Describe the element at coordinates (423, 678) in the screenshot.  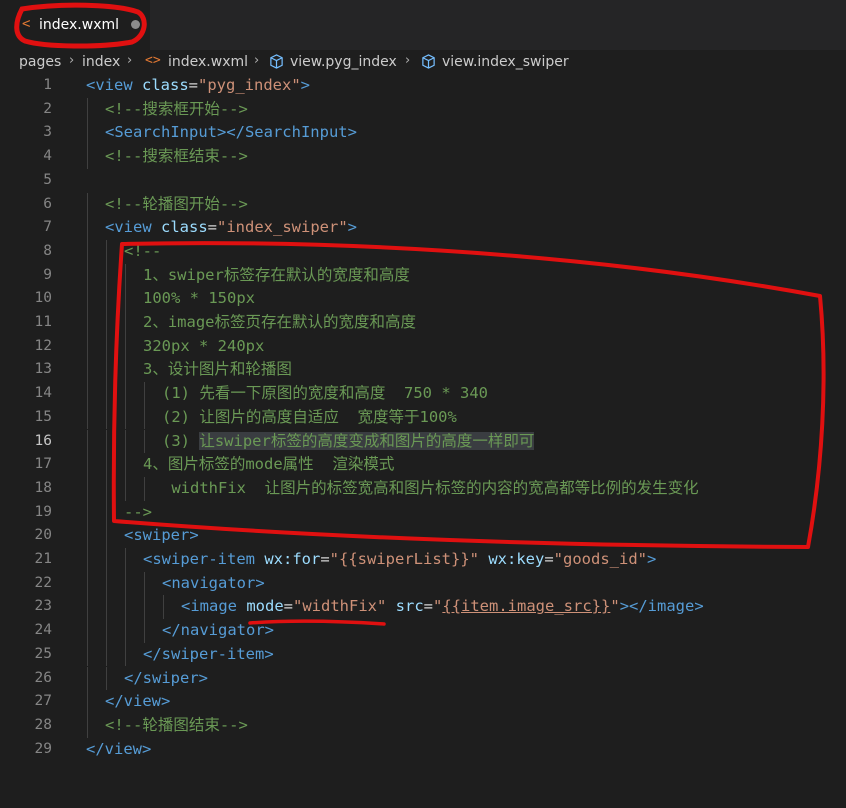
I see `code-line: 26 </swiper>` at that location.